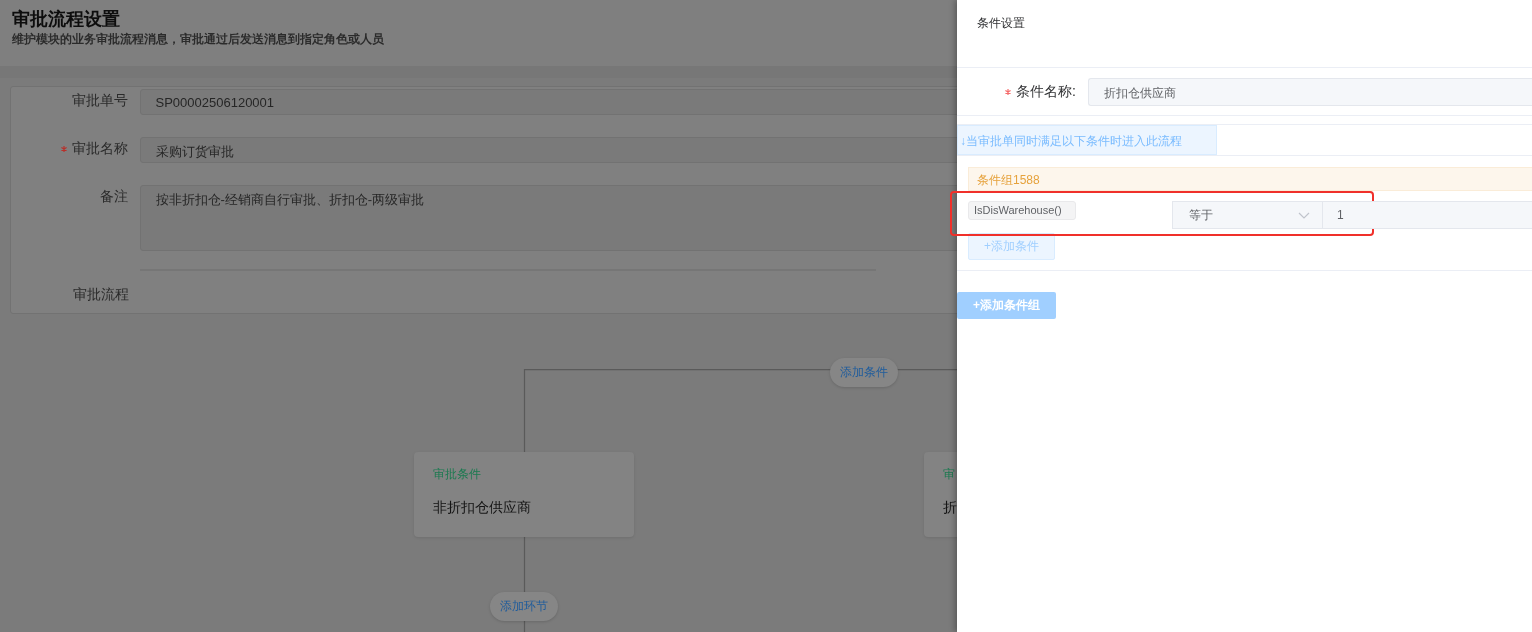 The width and height of the screenshot is (1532, 632). What do you see at coordinates (101, 295) in the screenshot?
I see `field-label: 审批流程` at bounding box center [101, 295].